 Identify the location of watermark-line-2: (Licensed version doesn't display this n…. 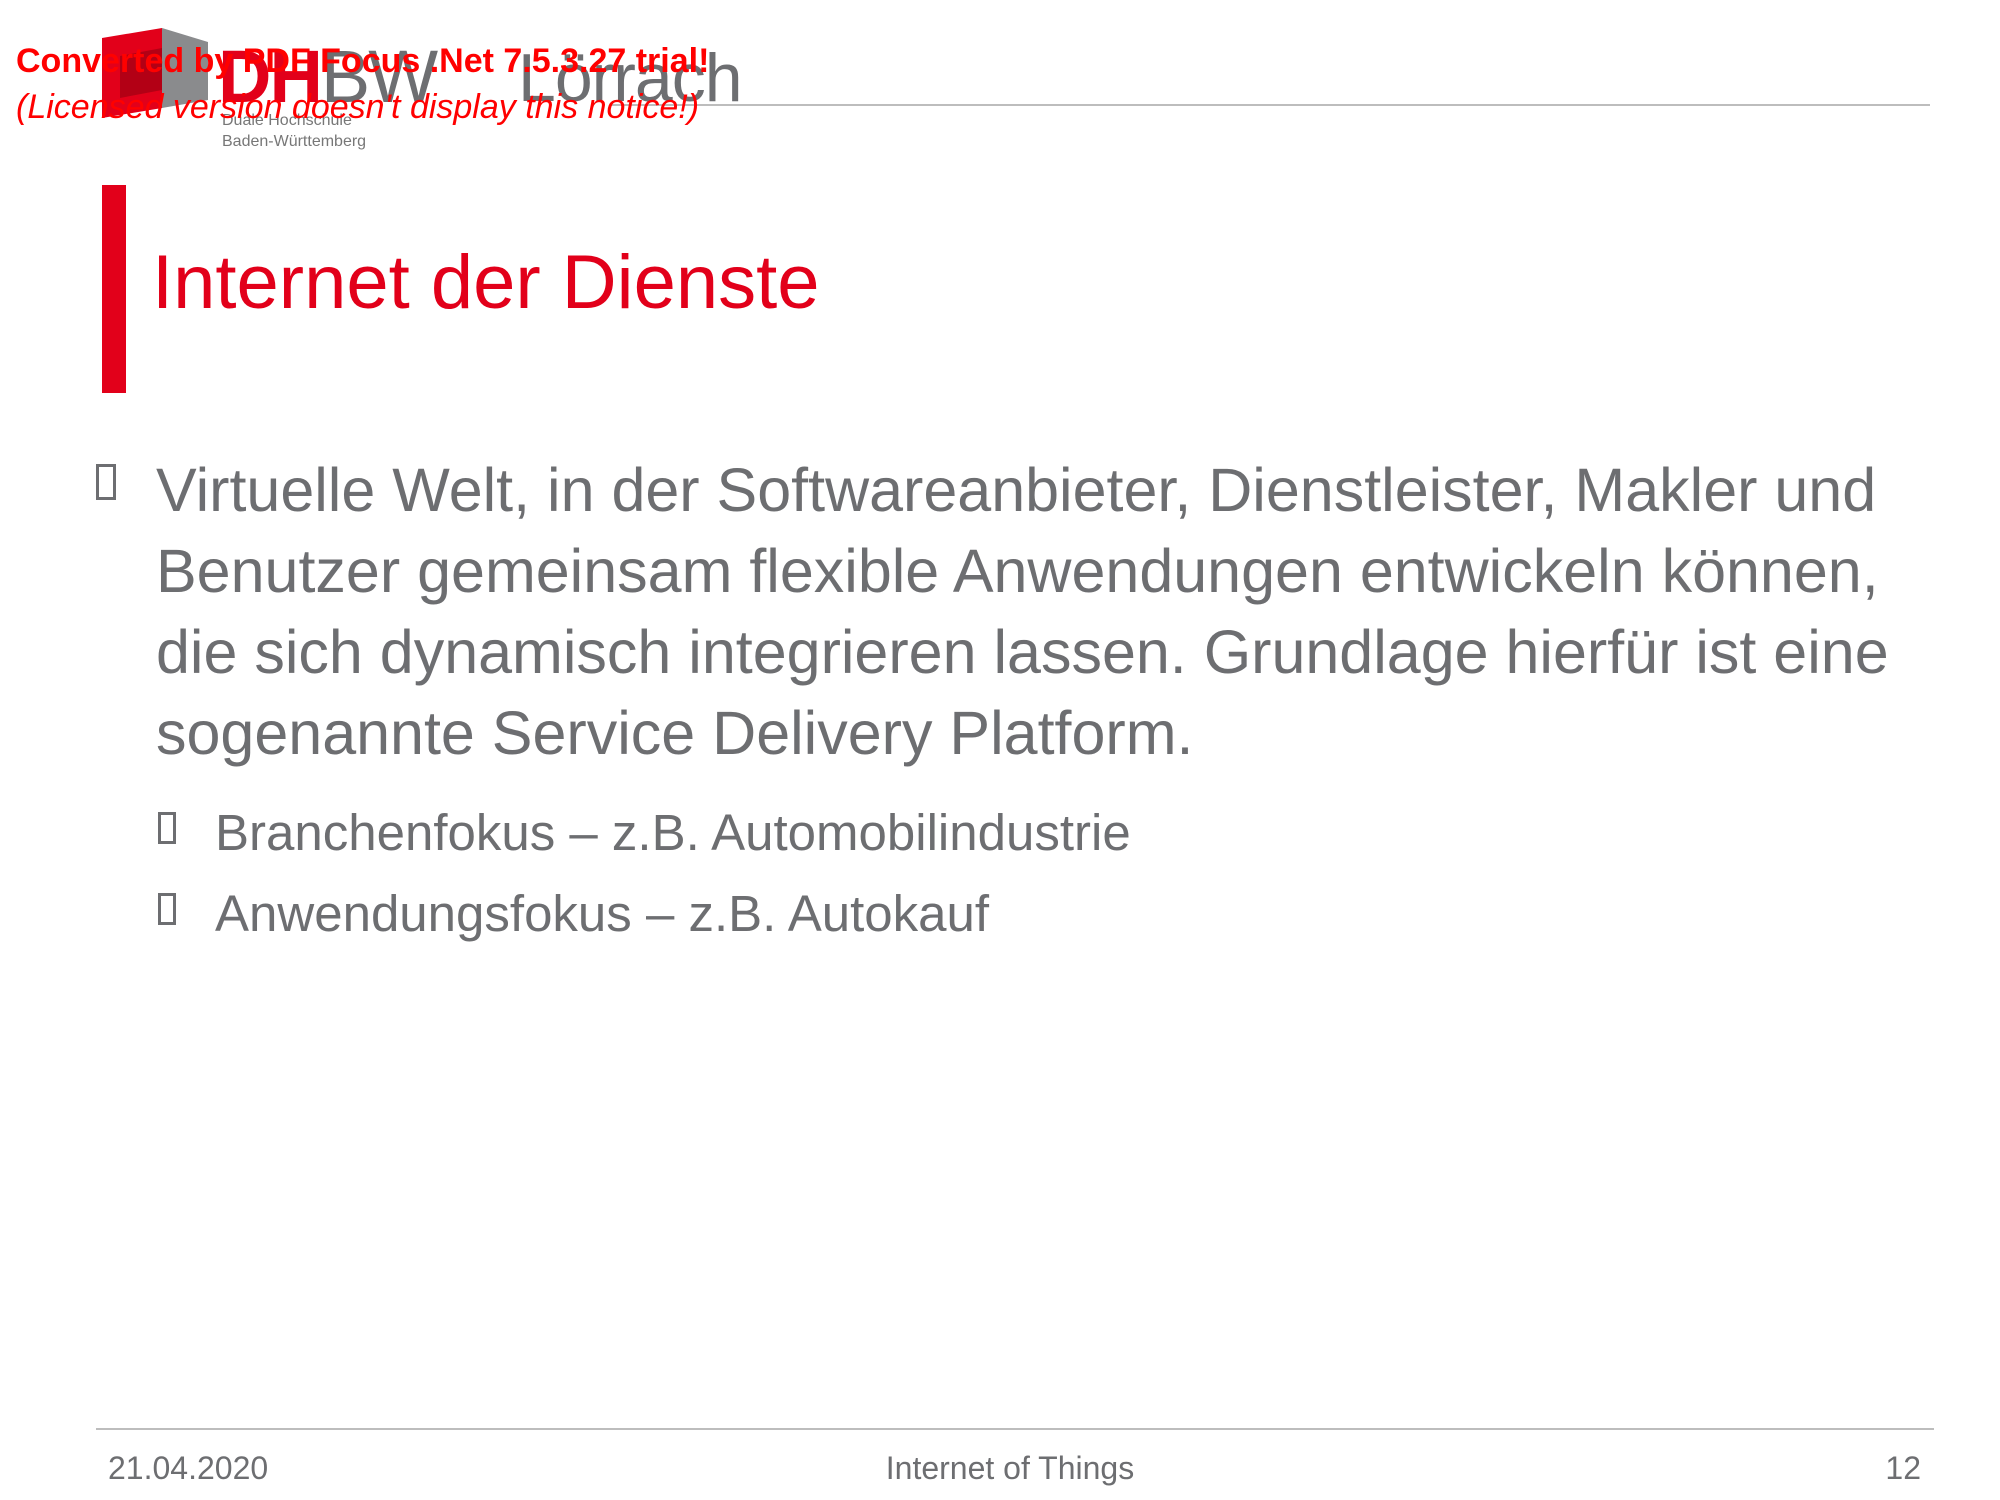
(358, 107).